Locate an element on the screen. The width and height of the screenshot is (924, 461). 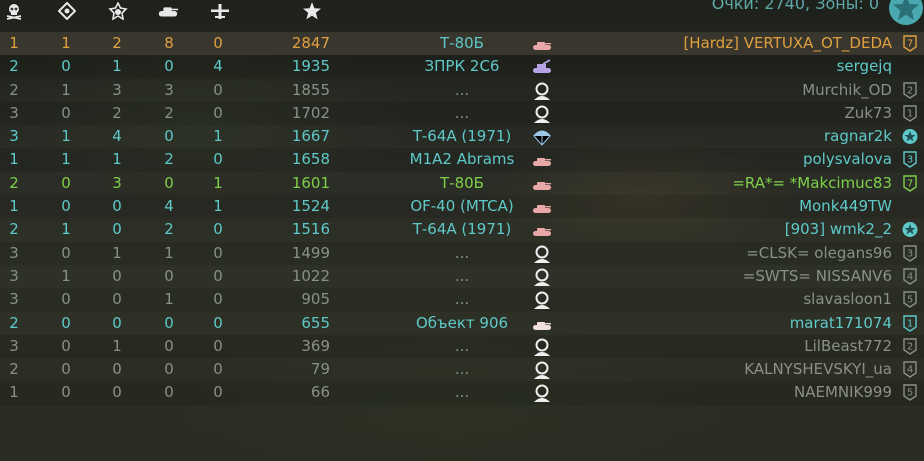
stat-cell-4: 8 is located at coordinates (171, 43).